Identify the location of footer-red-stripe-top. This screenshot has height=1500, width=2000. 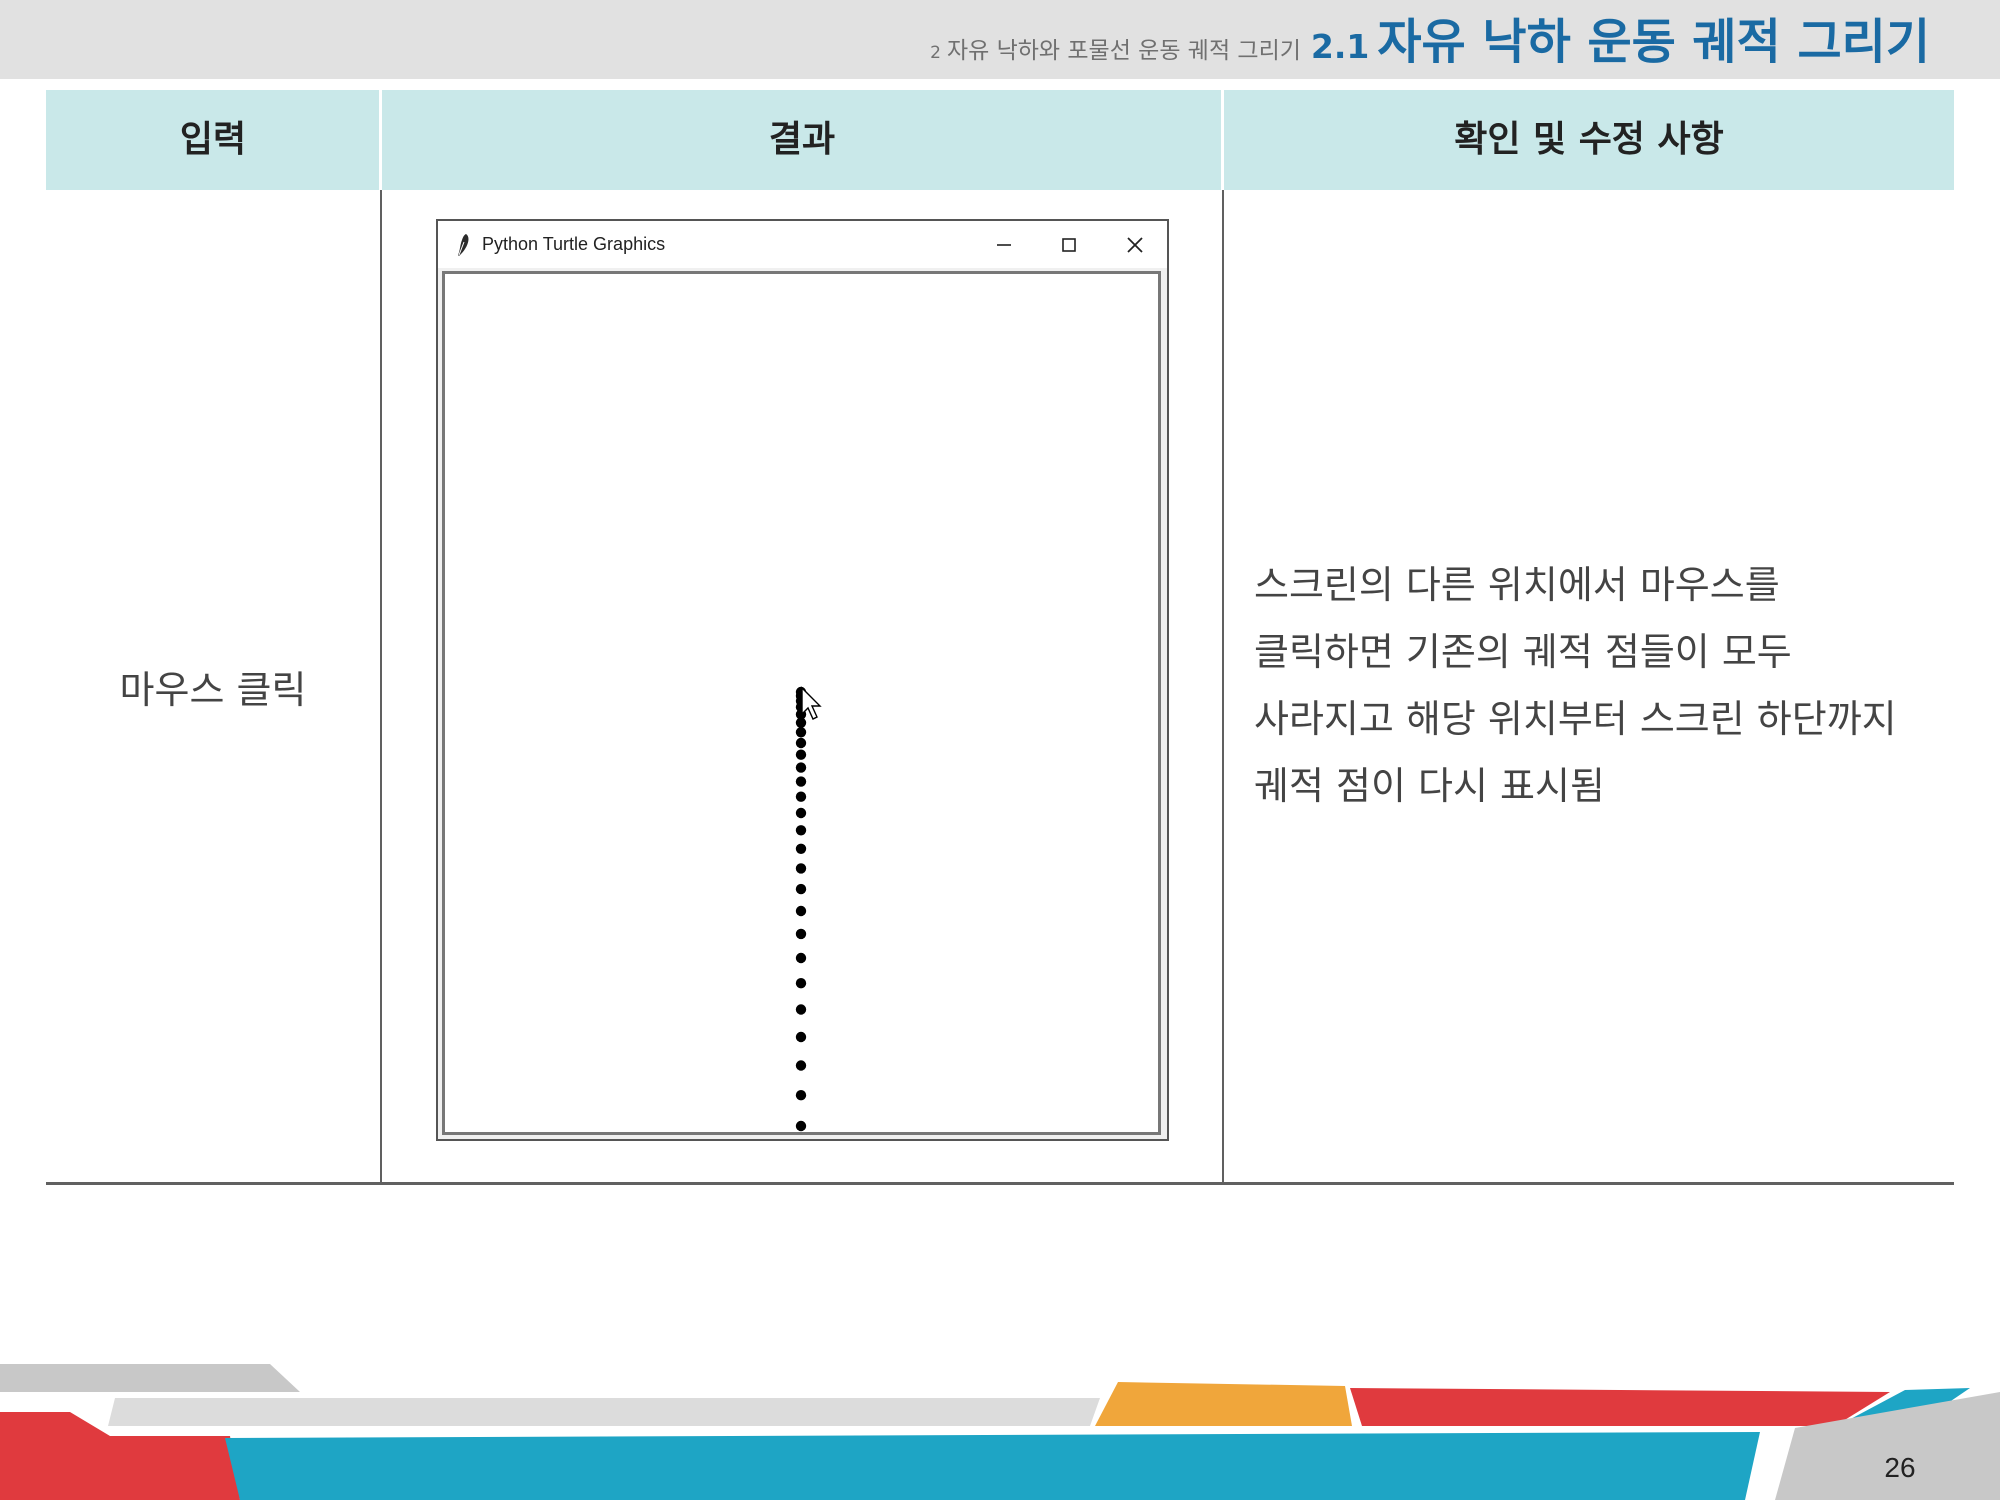
(55, 1424).